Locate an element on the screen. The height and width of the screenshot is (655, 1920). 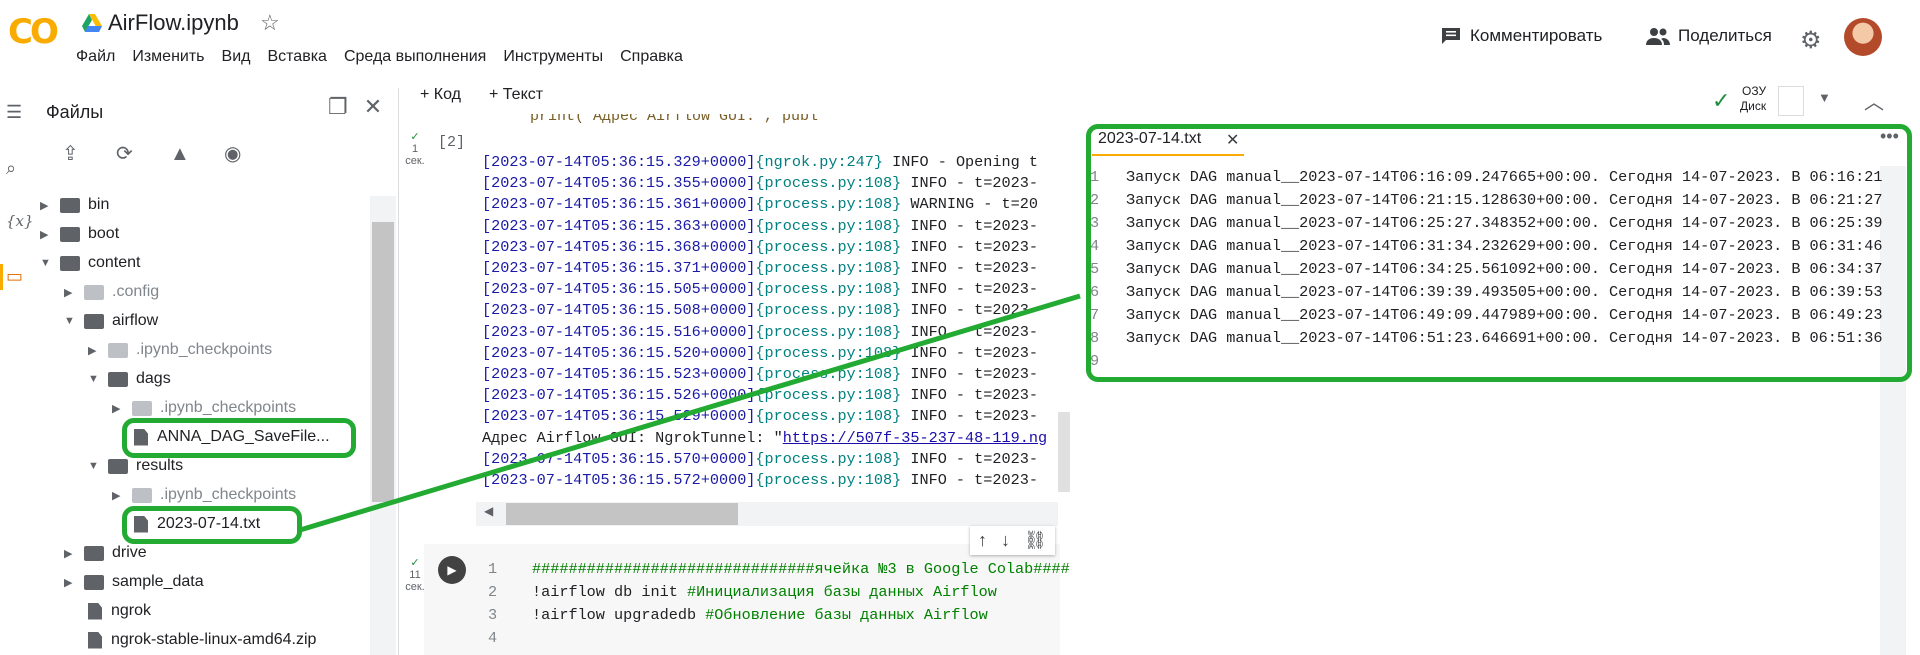
menu-file: Файл is located at coordinates (95, 57).